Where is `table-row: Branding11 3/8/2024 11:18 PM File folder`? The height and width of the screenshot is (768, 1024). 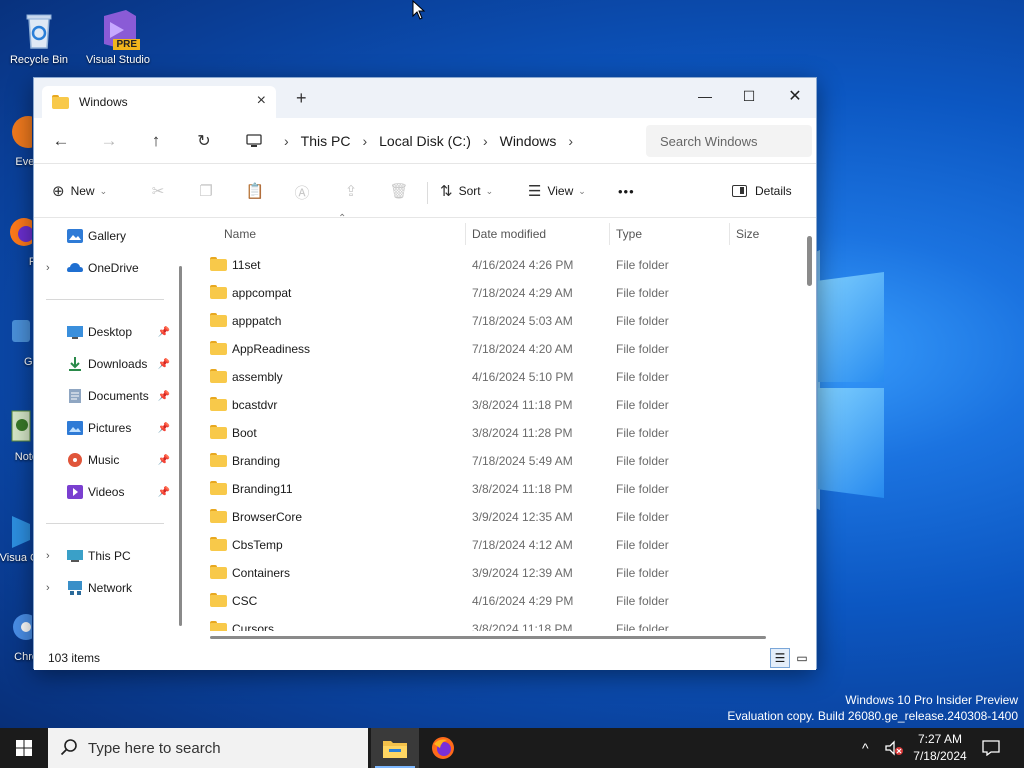 table-row: Branding11 3/8/2024 11:18 PM File folder is located at coordinates (502, 489).